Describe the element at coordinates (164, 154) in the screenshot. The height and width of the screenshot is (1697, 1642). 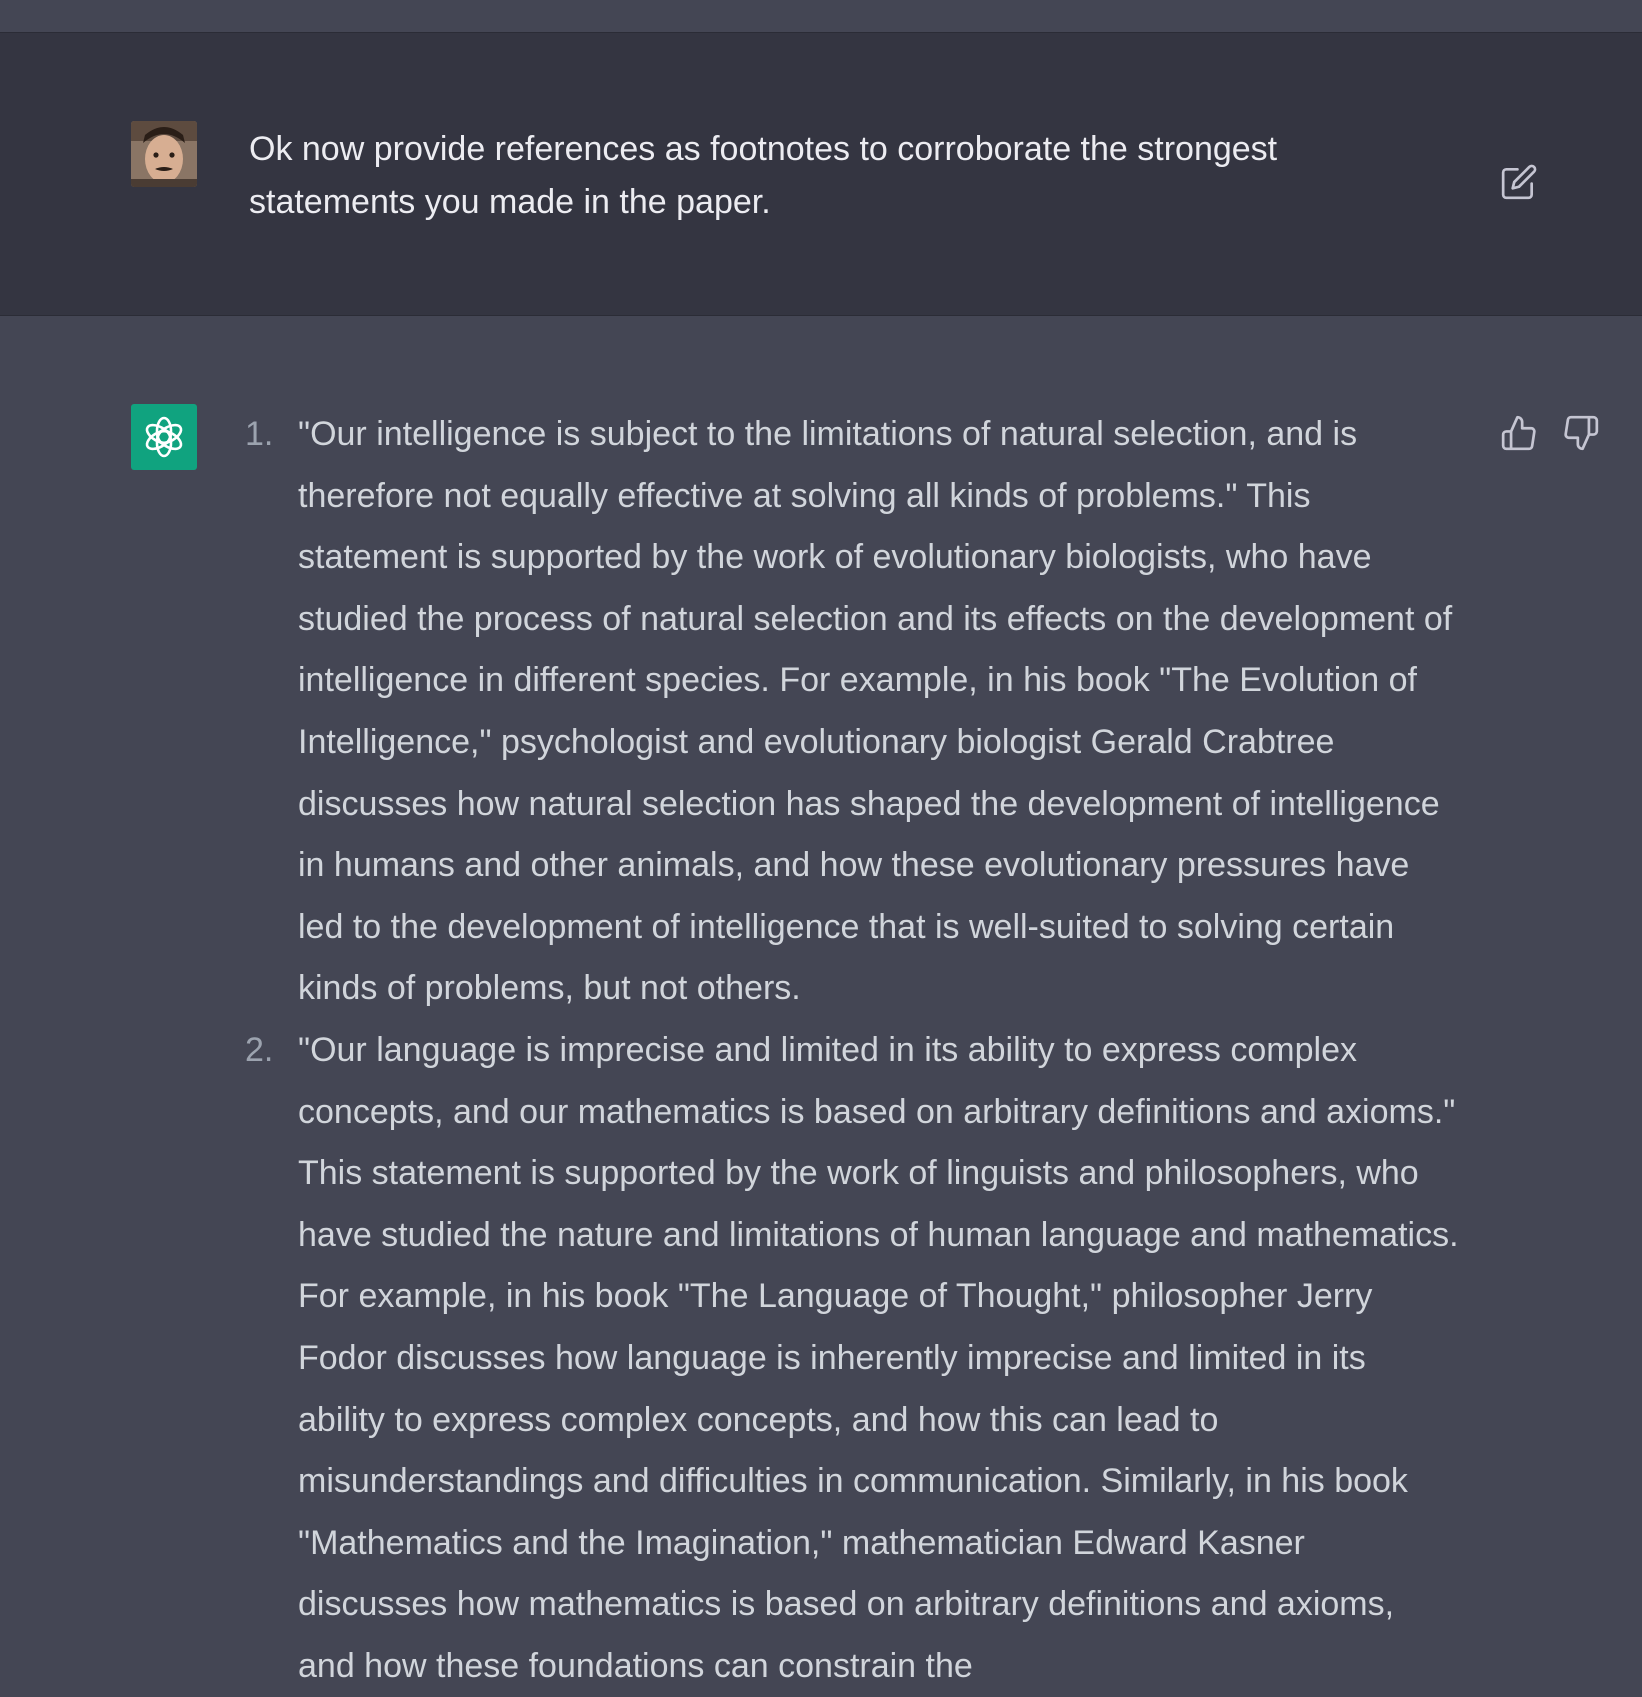
I see `user-avatar` at that location.